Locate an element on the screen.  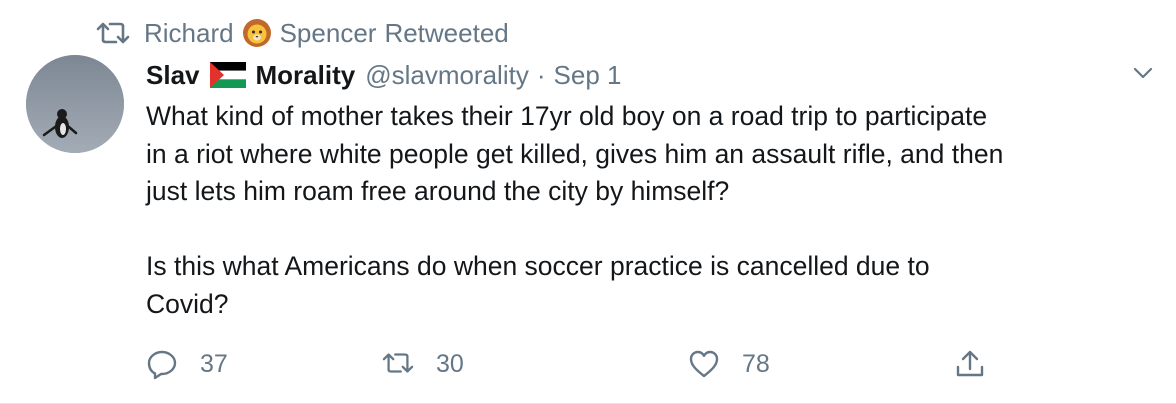
retweet-count: 30 is located at coordinates (450, 363).